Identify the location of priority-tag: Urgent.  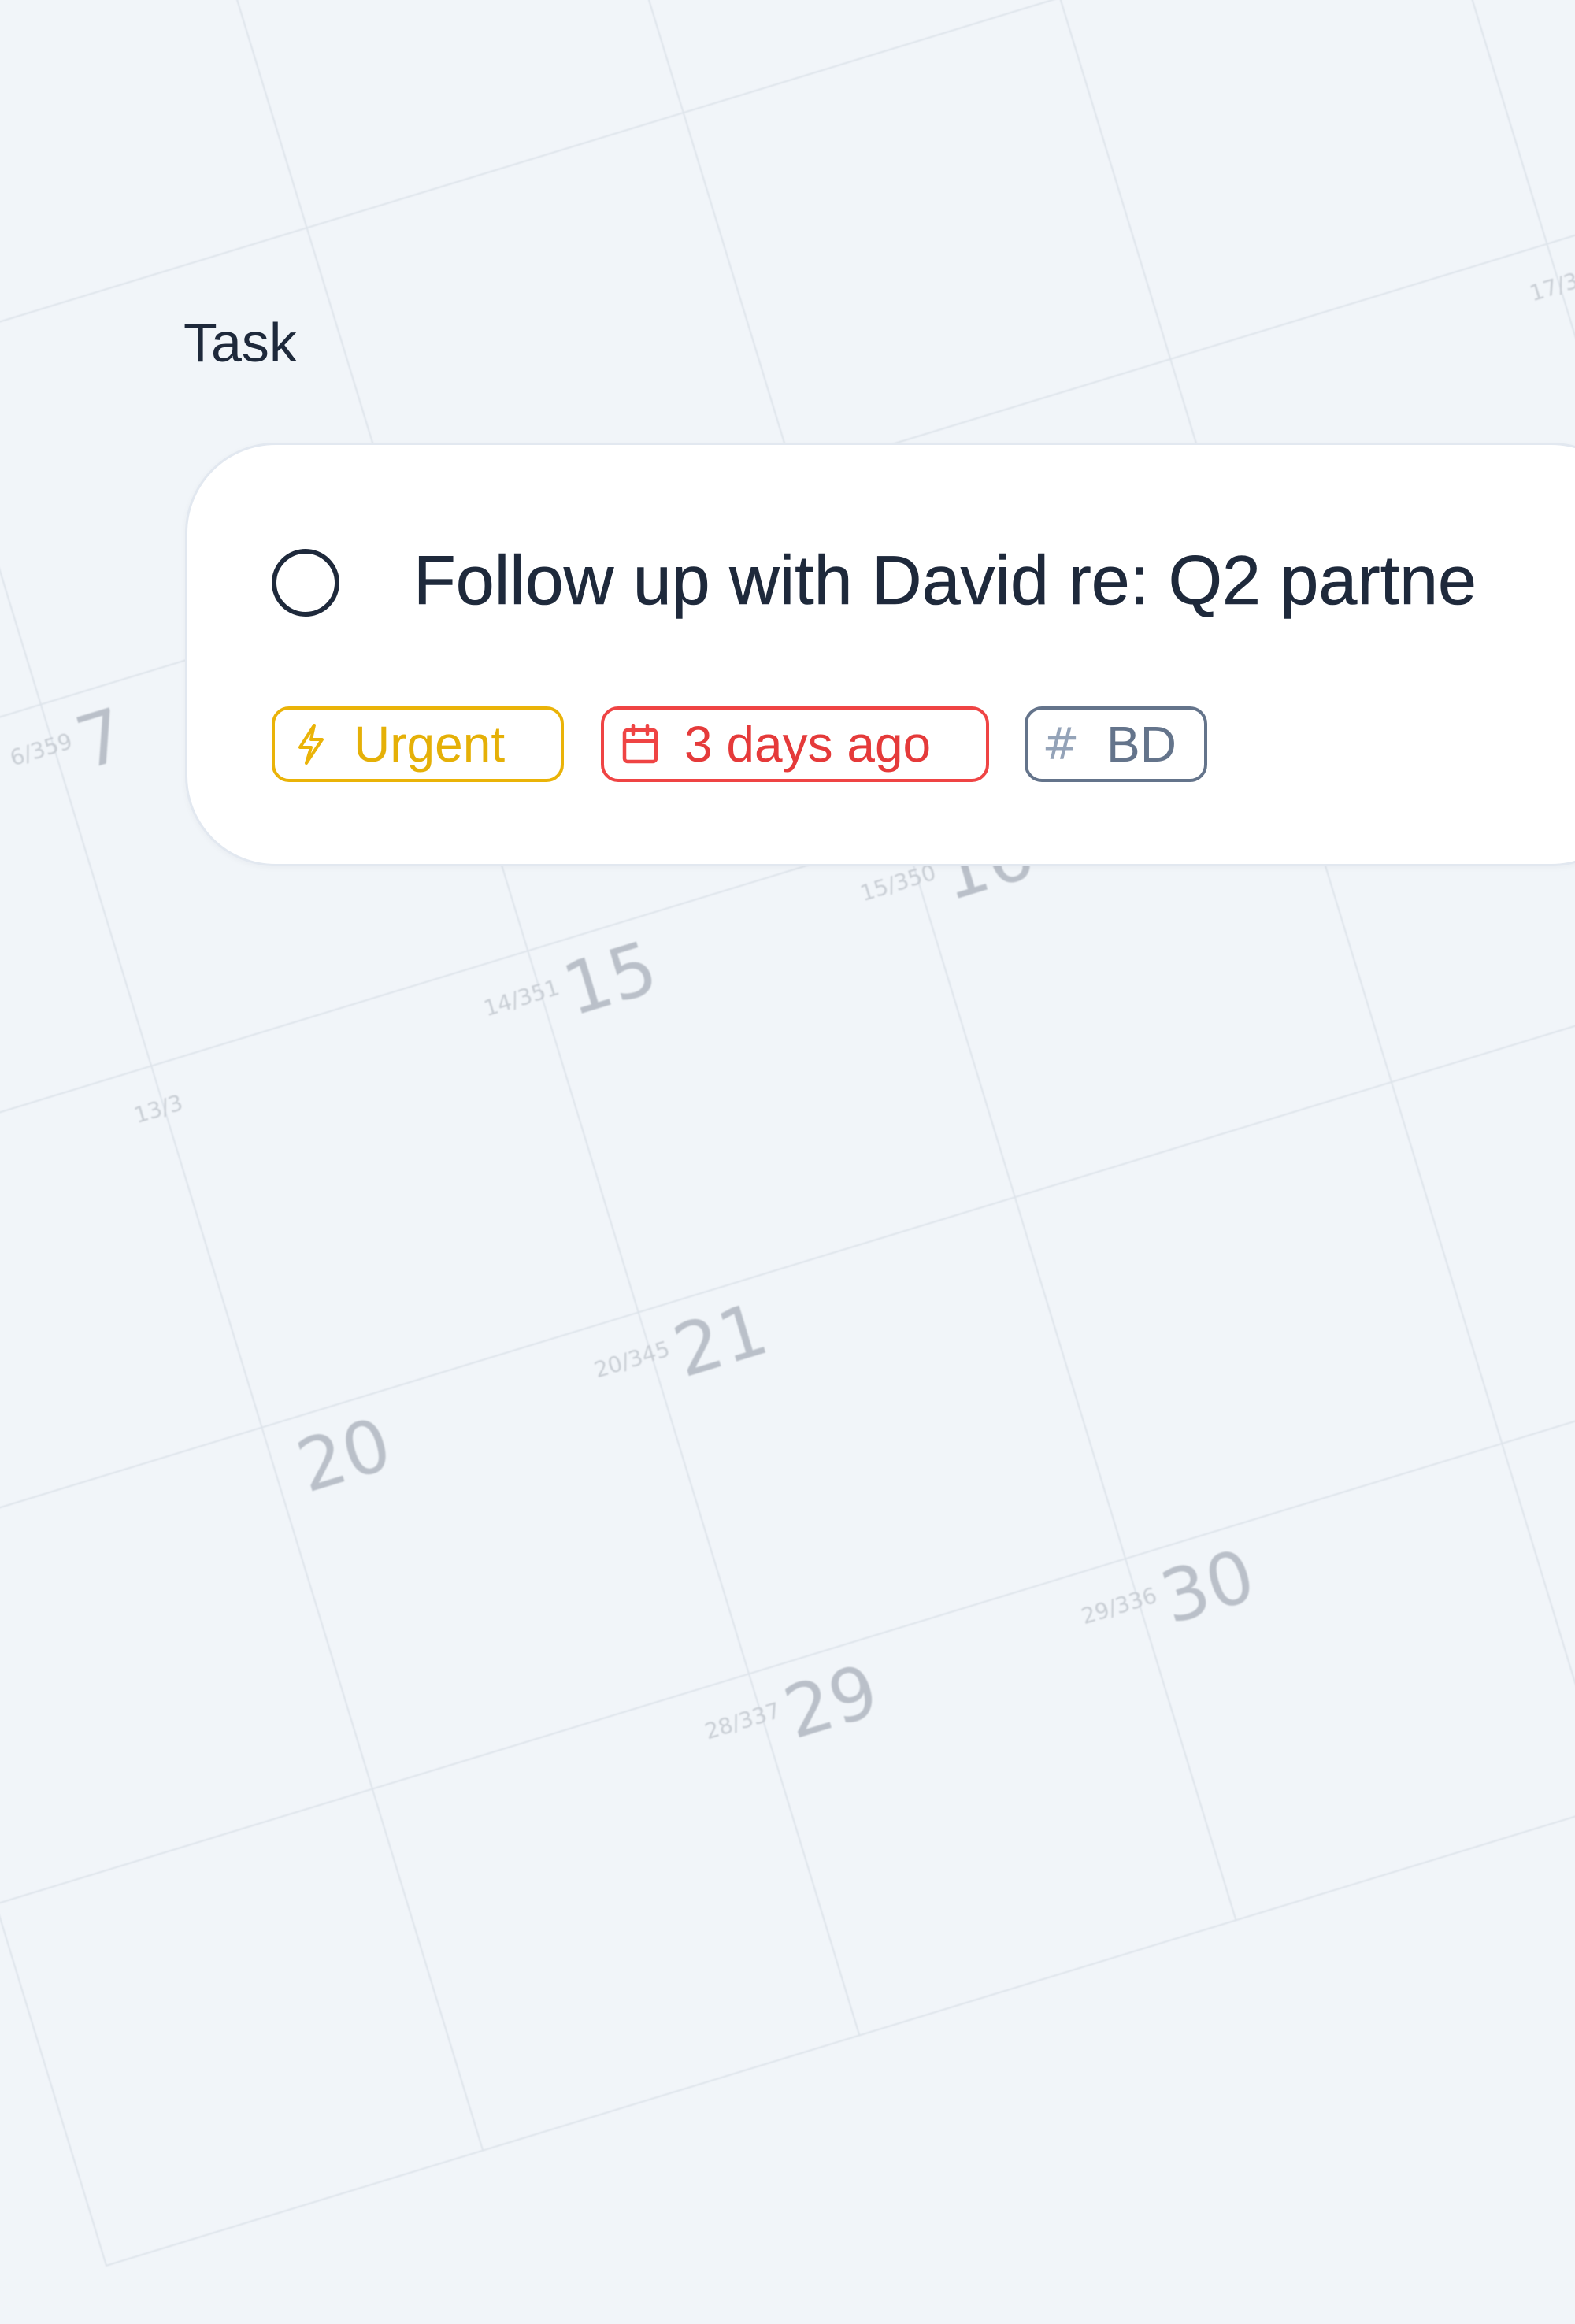
(418, 744).